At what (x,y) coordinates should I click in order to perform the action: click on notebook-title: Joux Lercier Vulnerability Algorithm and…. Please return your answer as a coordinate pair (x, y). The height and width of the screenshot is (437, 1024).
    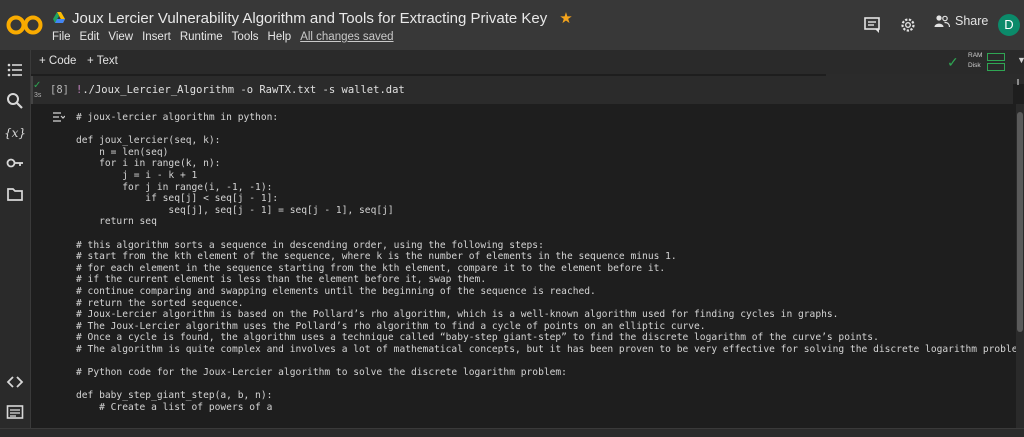
    Looking at the image, I should click on (309, 18).